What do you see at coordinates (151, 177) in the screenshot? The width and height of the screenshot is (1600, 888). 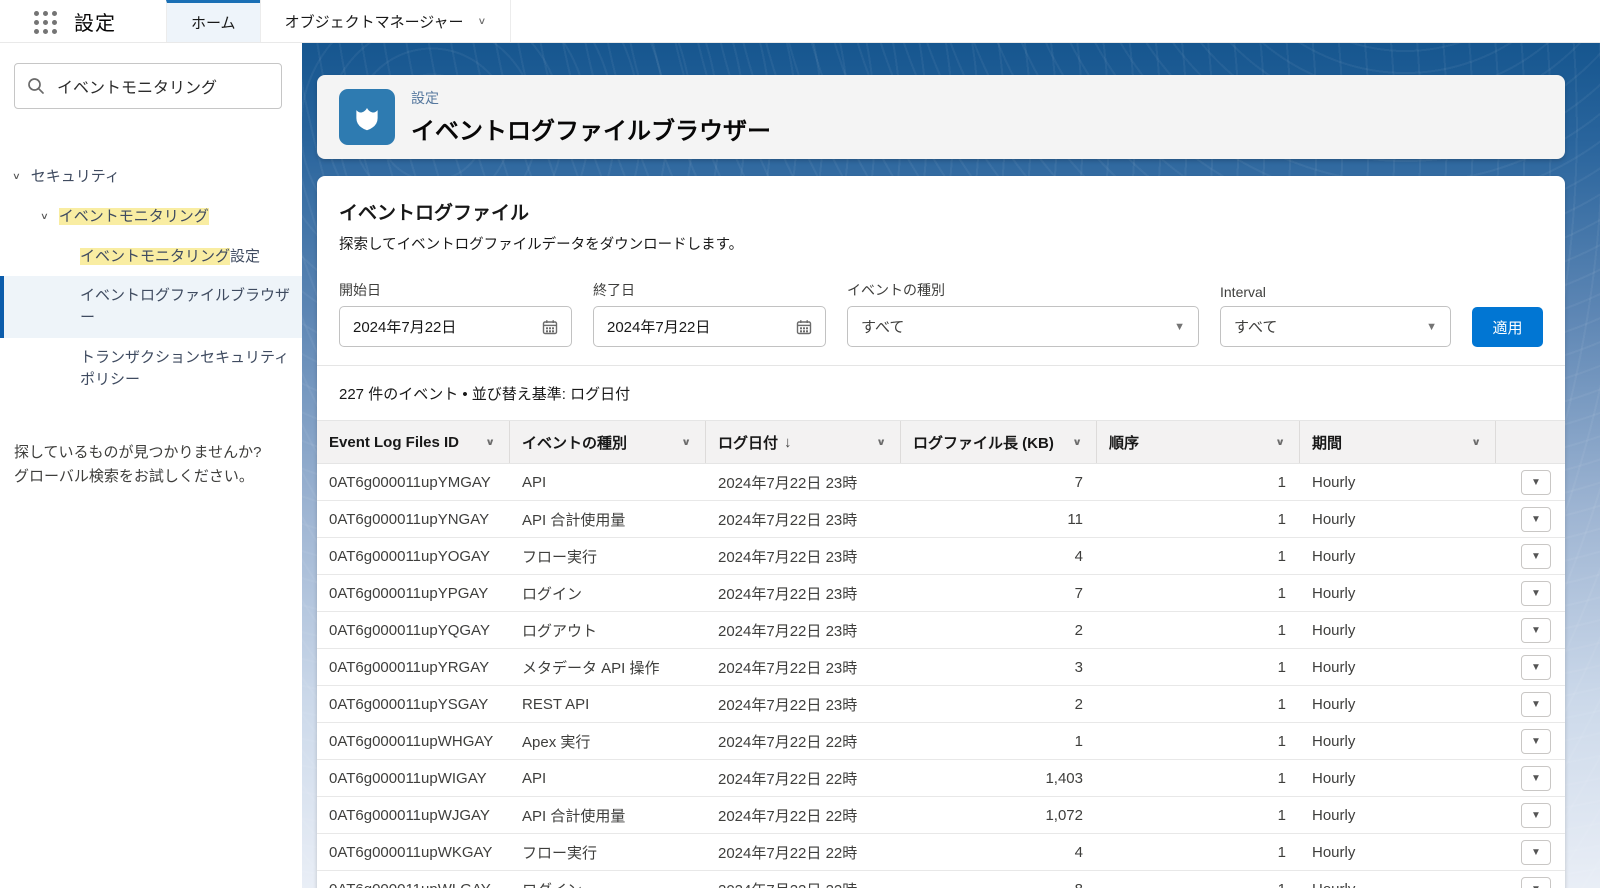 I see `sidebar-item: ∨ セキュリティ` at bounding box center [151, 177].